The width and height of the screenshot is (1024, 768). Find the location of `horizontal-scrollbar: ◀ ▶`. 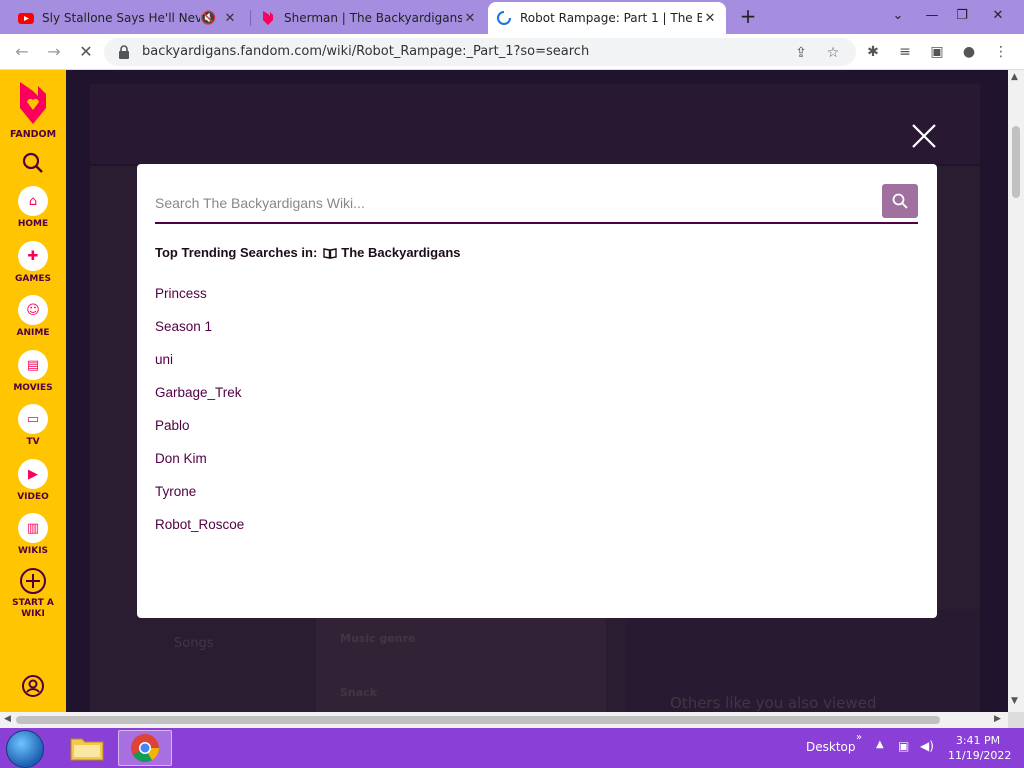

horizontal-scrollbar: ◀ ▶ is located at coordinates (504, 720).